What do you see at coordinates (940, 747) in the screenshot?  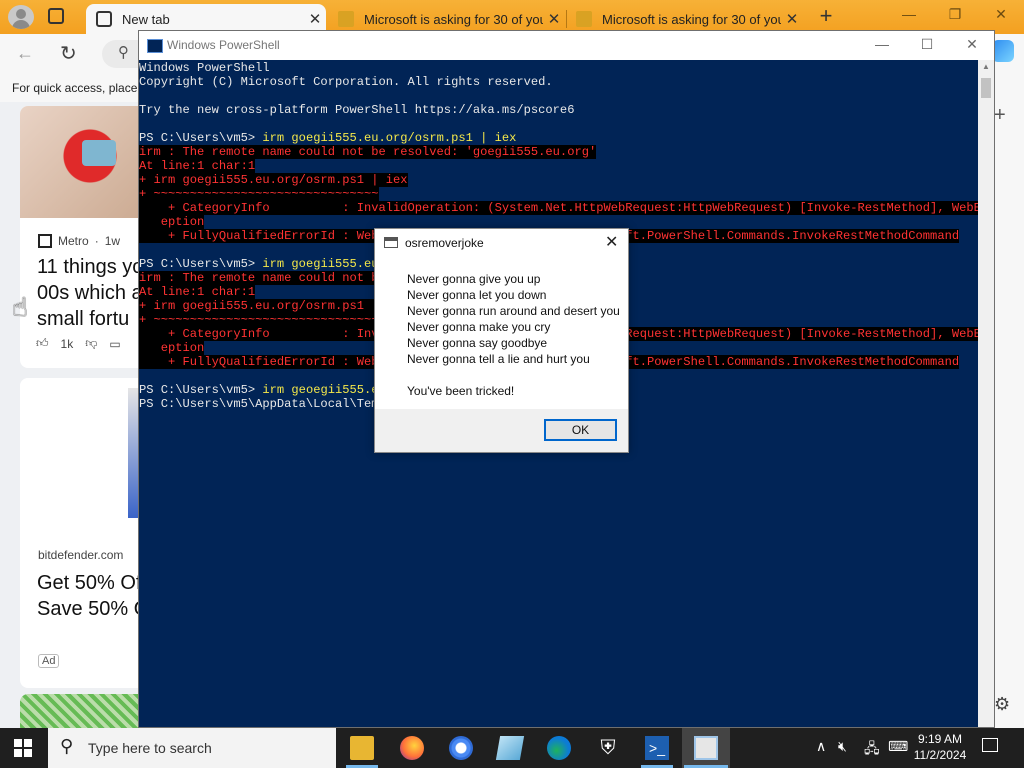 I see `system-clock: 9:19 AM 11/2/2024` at bounding box center [940, 747].